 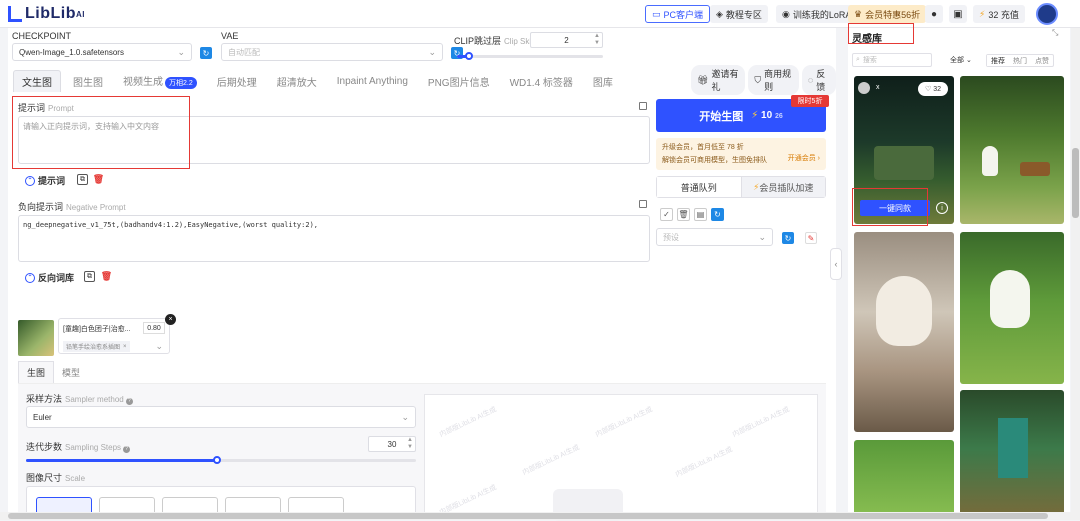 I want to click on message-icon: ●, so click(x=934, y=14).